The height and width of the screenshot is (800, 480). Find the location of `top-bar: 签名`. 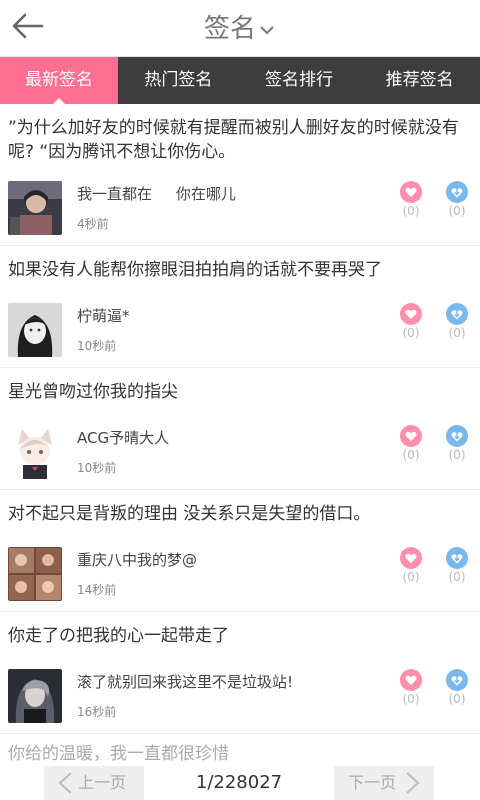

top-bar: 签名 is located at coordinates (240, 28).